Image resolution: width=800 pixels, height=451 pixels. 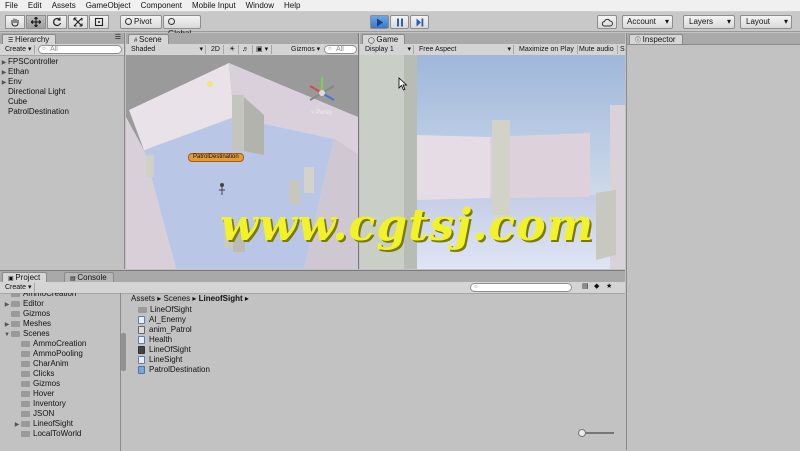 I want to click on breadcrumb-assets: Assets, so click(x=143, y=298).